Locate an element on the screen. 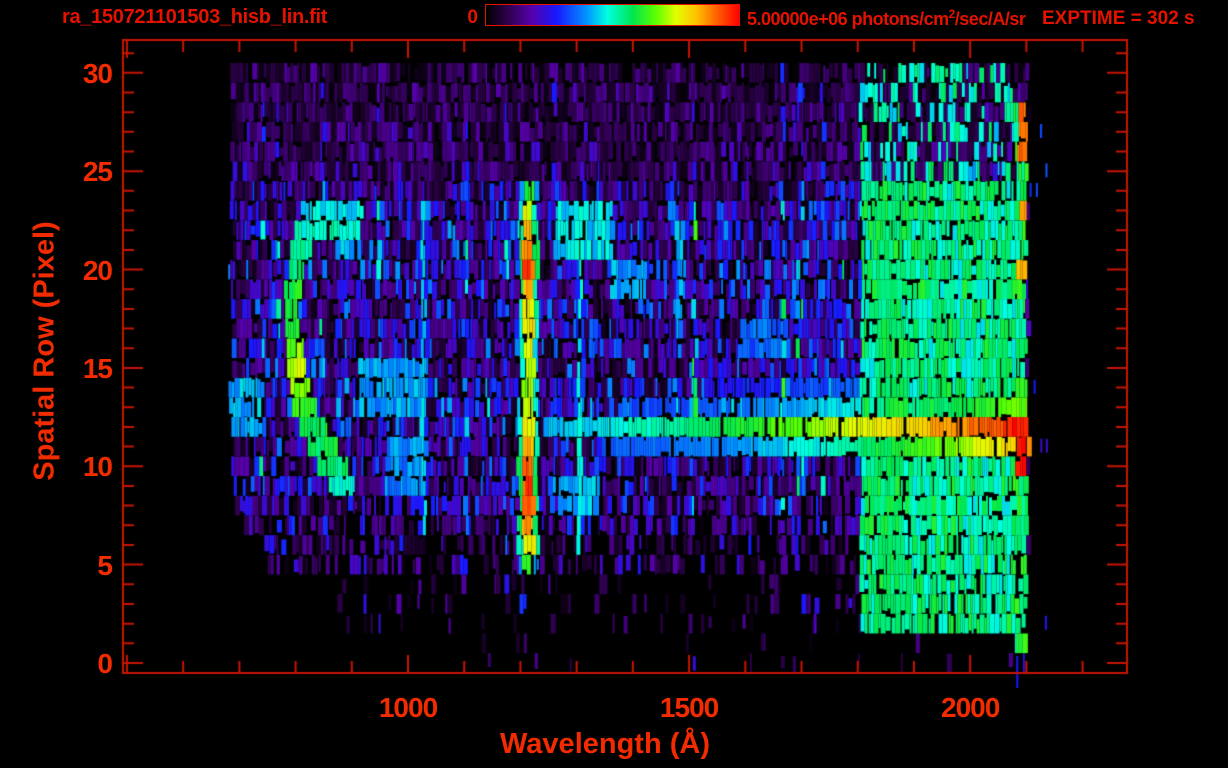 The height and width of the screenshot is (768, 1228). colorbar-max-suffix: /sec/A/sr is located at coordinates (990, 19).